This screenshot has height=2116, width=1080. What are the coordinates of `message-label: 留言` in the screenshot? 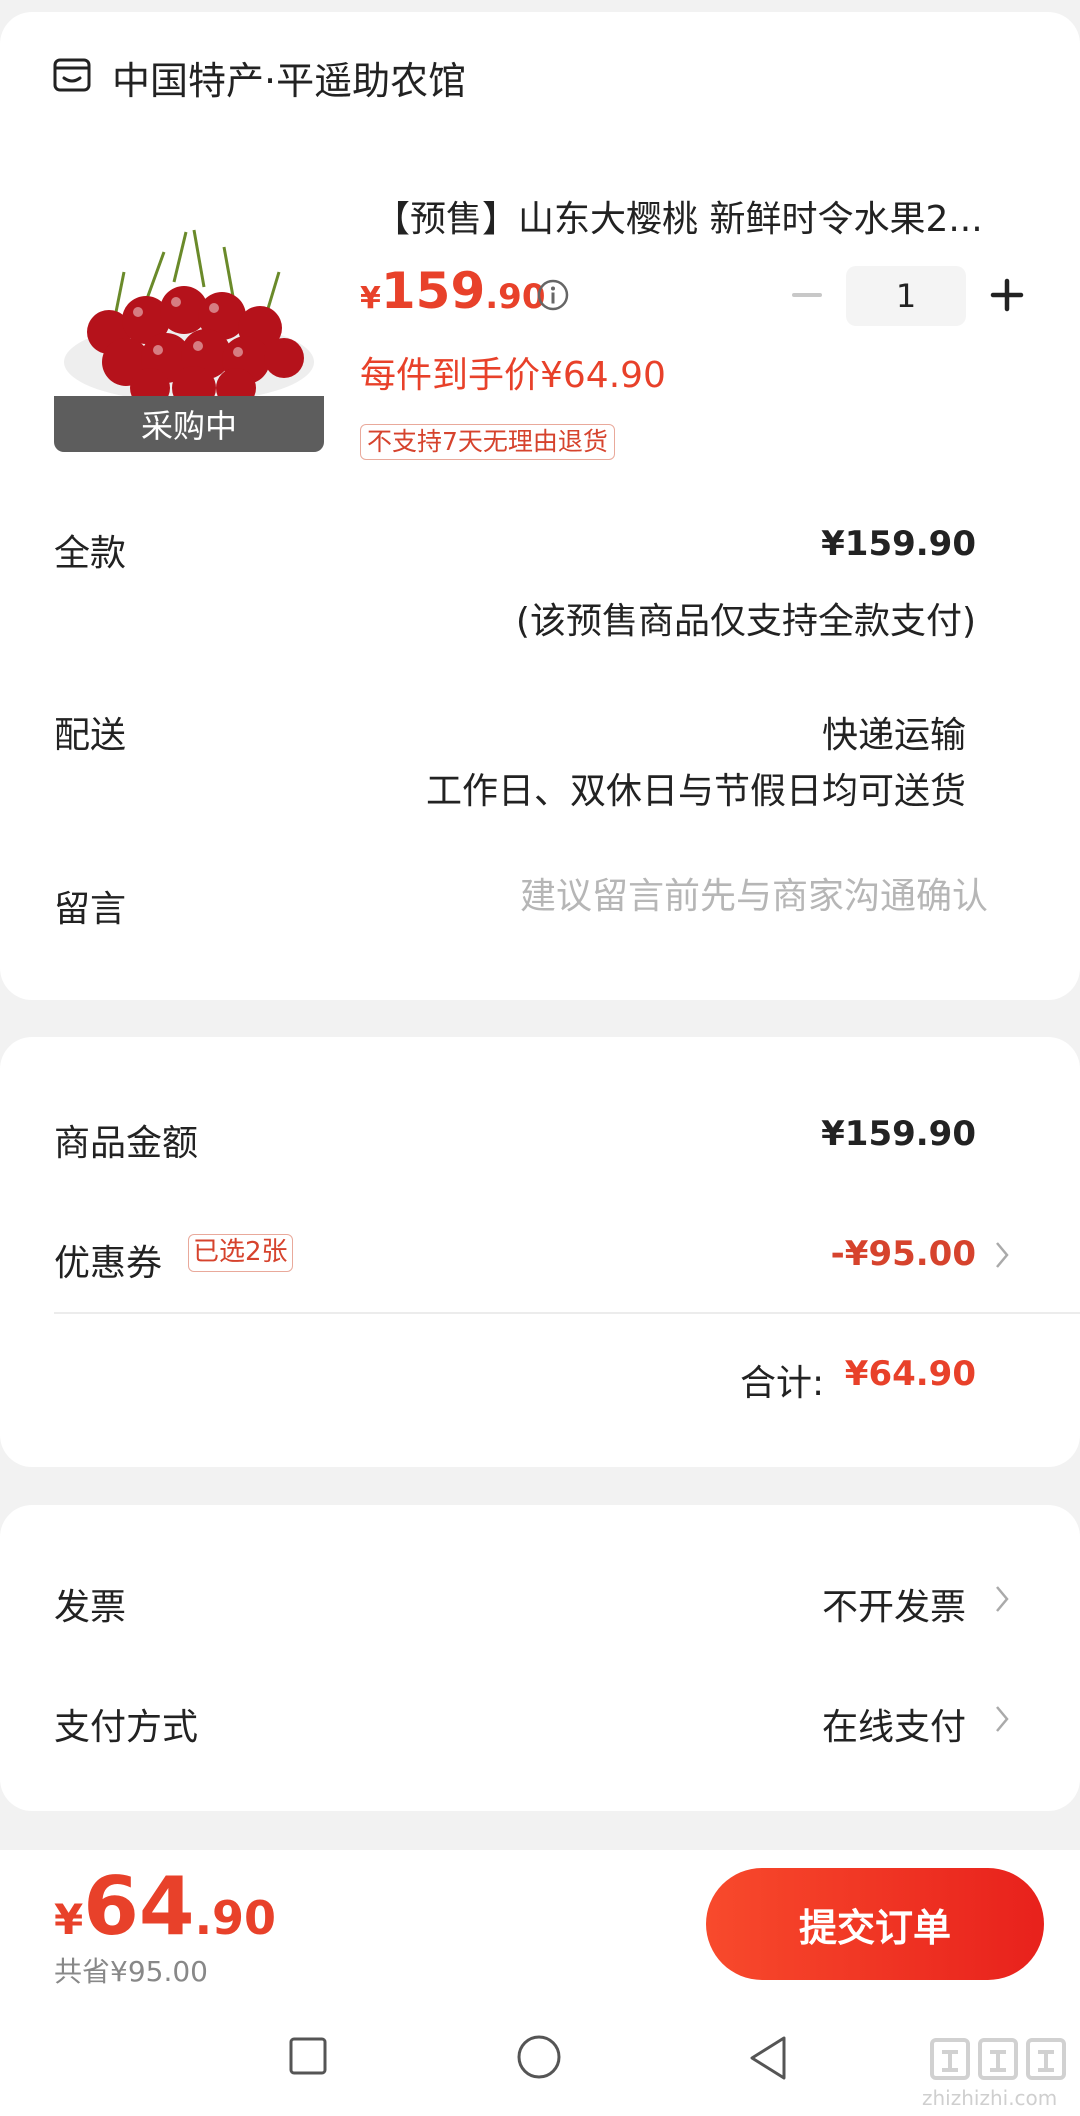 It's located at (90, 909).